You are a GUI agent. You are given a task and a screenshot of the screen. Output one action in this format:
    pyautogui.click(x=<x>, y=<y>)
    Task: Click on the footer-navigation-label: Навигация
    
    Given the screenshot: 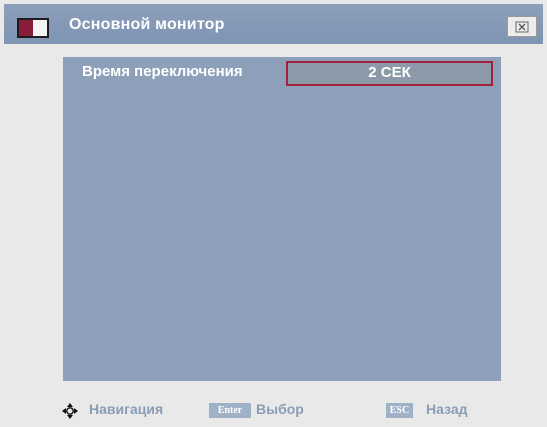 What is the action you would take?
    pyautogui.click(x=126, y=409)
    